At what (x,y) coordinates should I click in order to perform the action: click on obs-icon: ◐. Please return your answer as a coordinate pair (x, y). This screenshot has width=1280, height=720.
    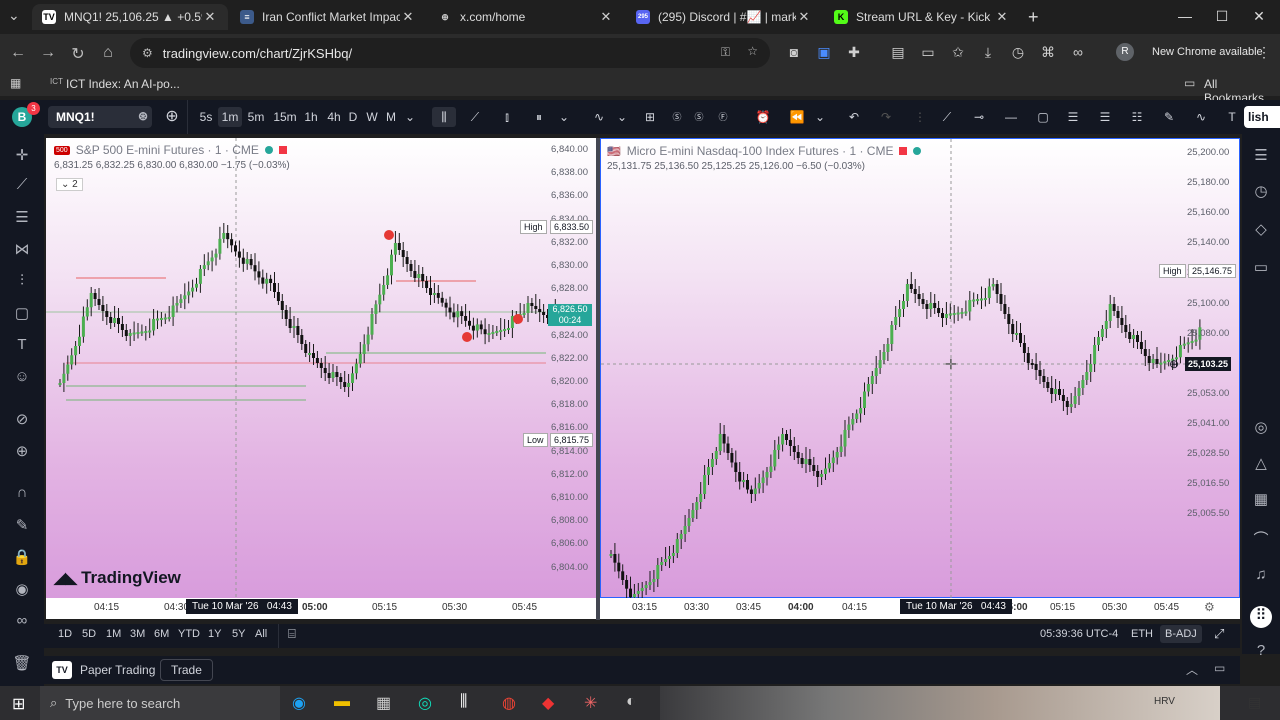
    Looking at the image, I should click on (631, 702).